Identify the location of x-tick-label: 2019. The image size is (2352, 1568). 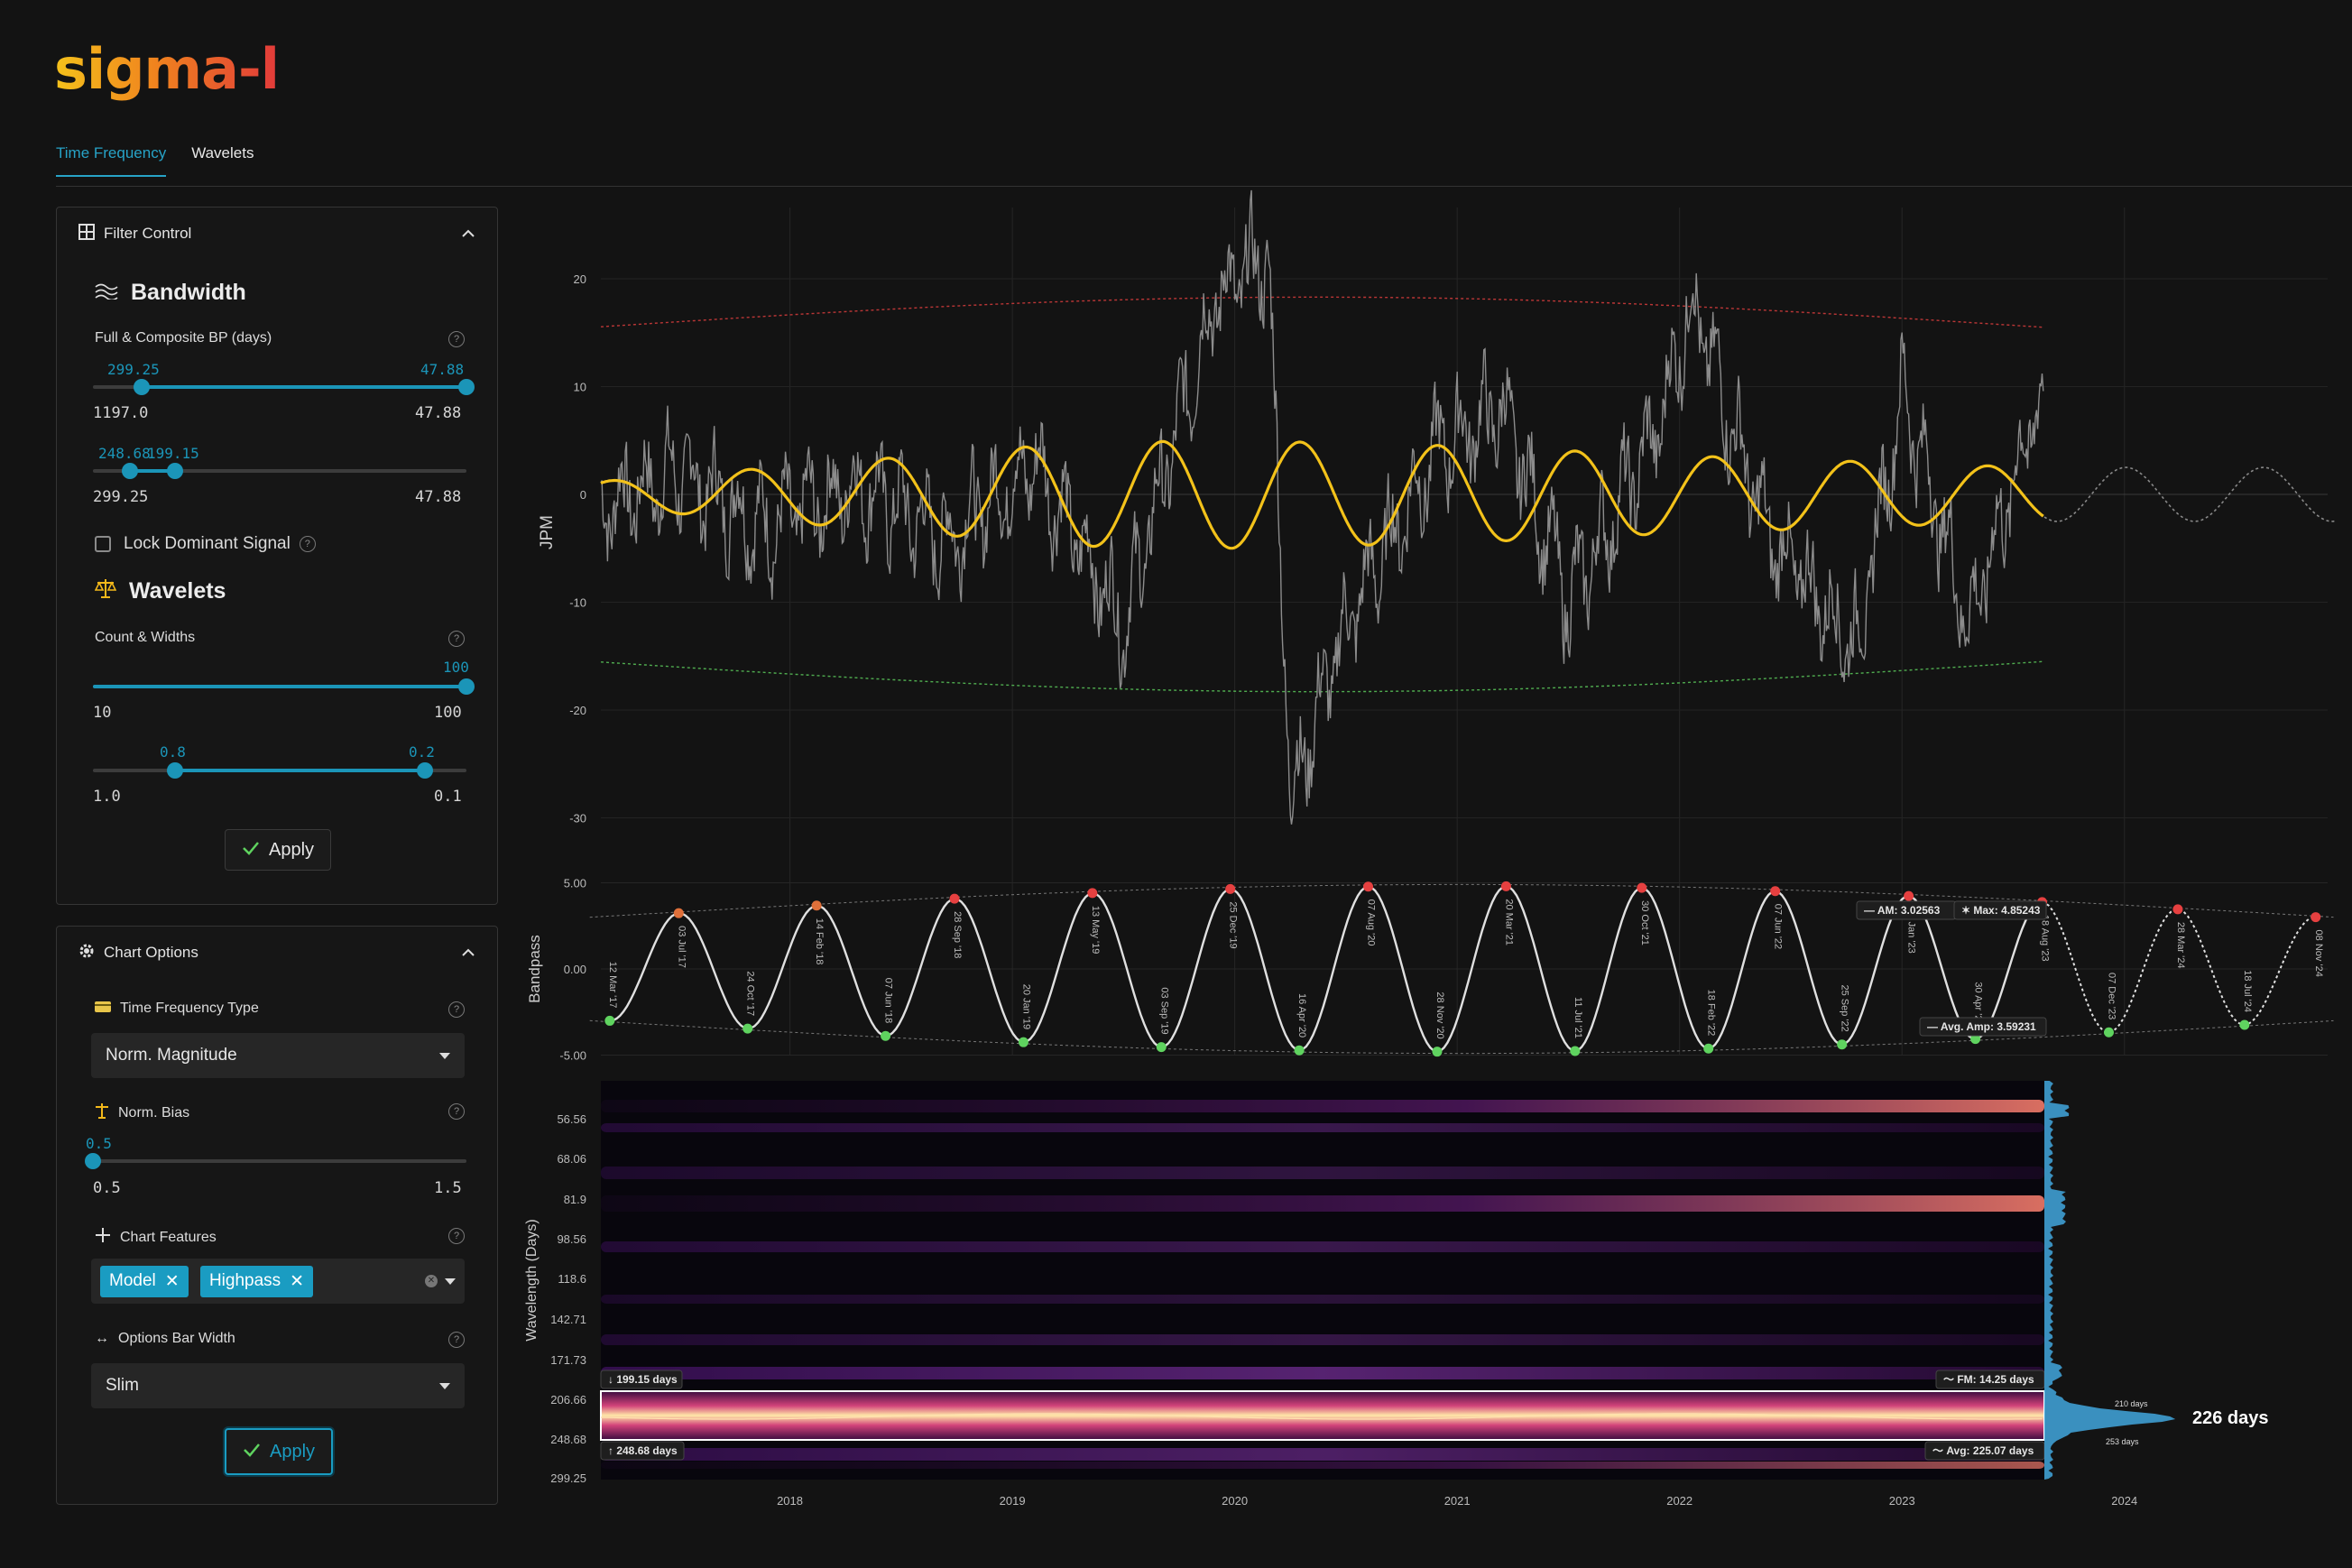
(1013, 1501).